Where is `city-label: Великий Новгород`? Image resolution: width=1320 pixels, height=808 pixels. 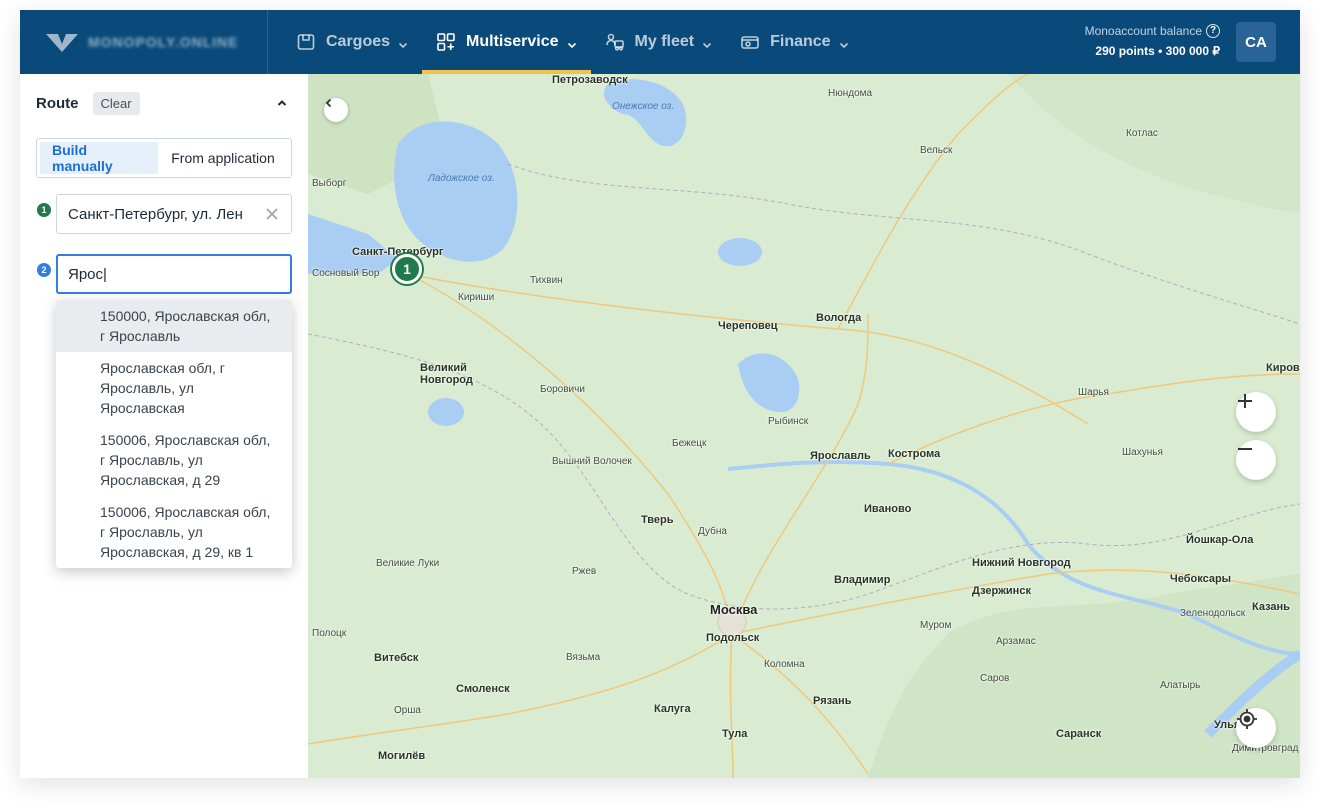
city-label: Великий Новгород is located at coordinates (446, 374).